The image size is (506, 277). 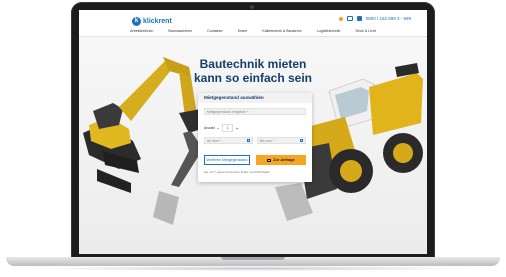 I want to click on quantity-stepper: − 1 +, so click(x=227, y=128).